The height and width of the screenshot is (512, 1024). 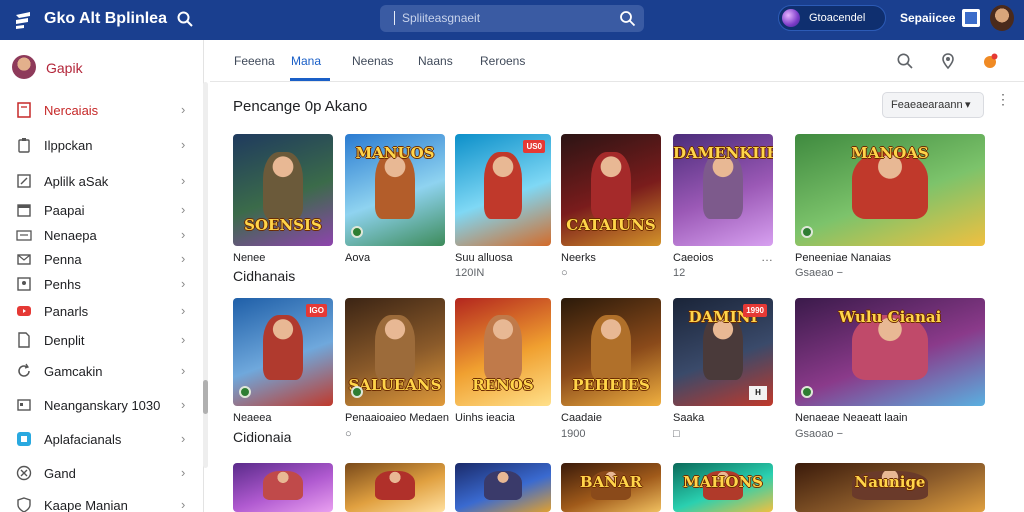 What do you see at coordinates (100, 311) in the screenshot?
I see `sidebar-item-panarls: Panarls ›` at bounding box center [100, 311].